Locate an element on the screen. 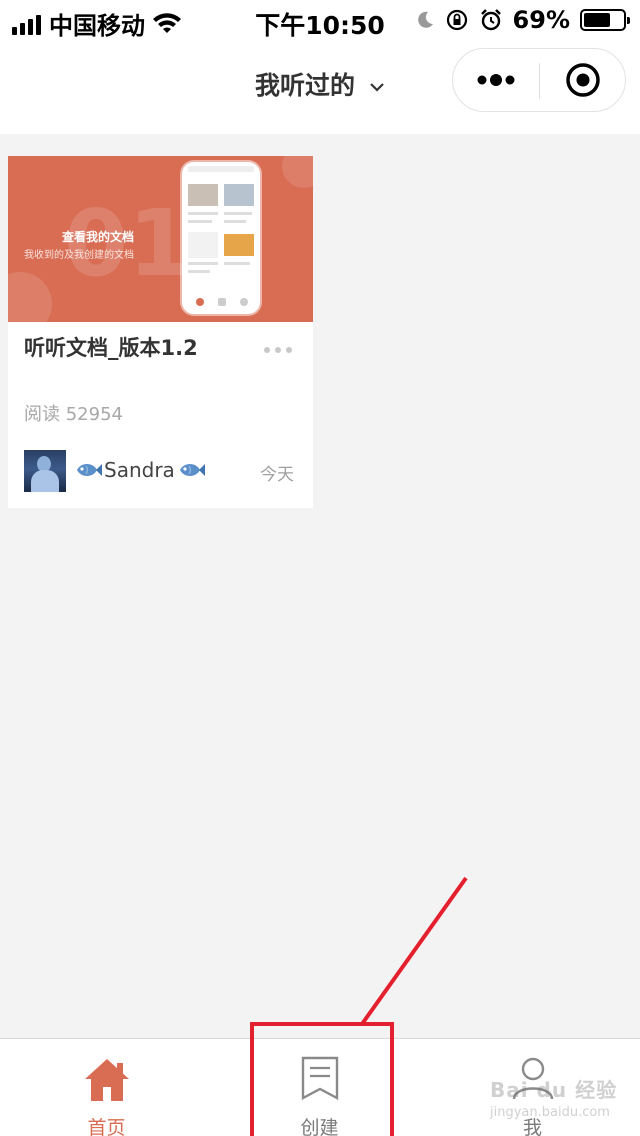 Image resolution: width=640 pixels, height=1136 pixels. status-right: 69% is located at coordinates (522, 20).